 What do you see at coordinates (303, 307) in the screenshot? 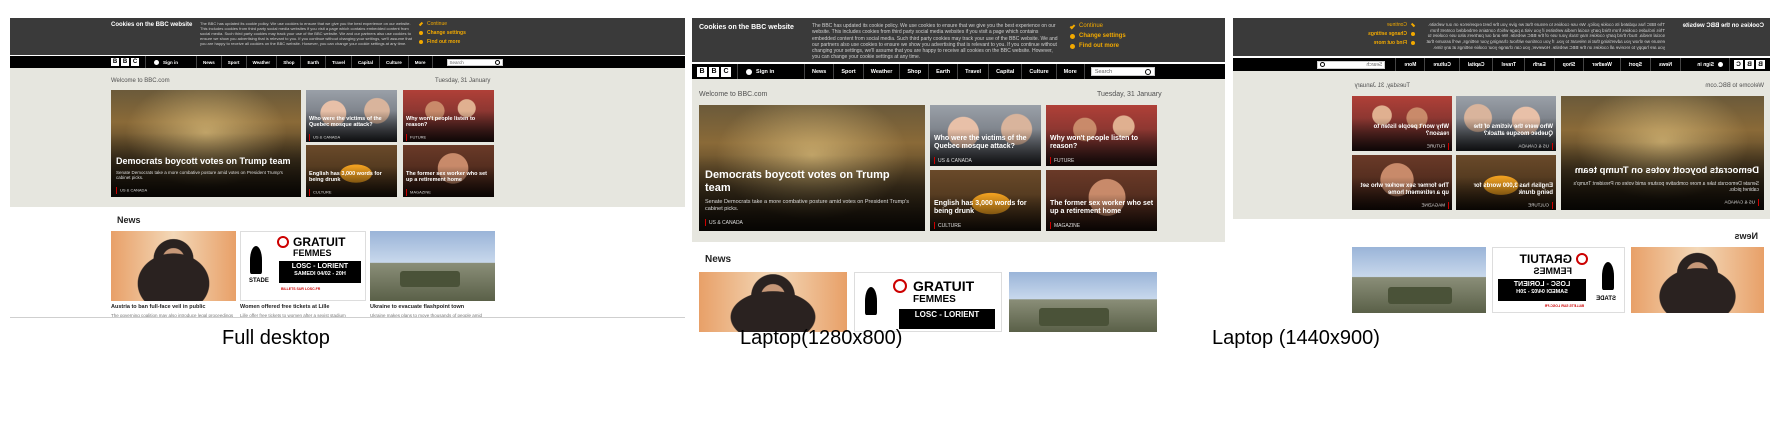
I see `news-item-1-title: Women offered free tickets at Lille` at bounding box center [303, 307].